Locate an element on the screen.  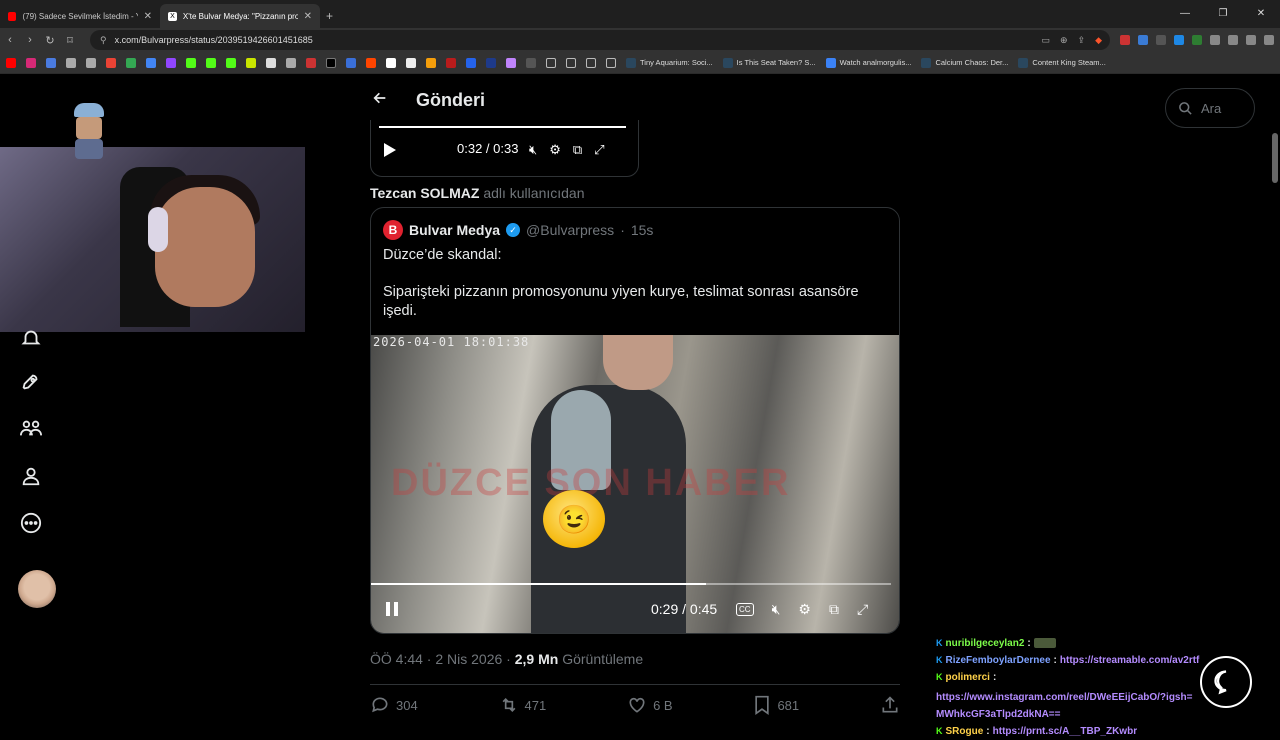
scrollbar-thumb is located at coordinates (1275, 158).